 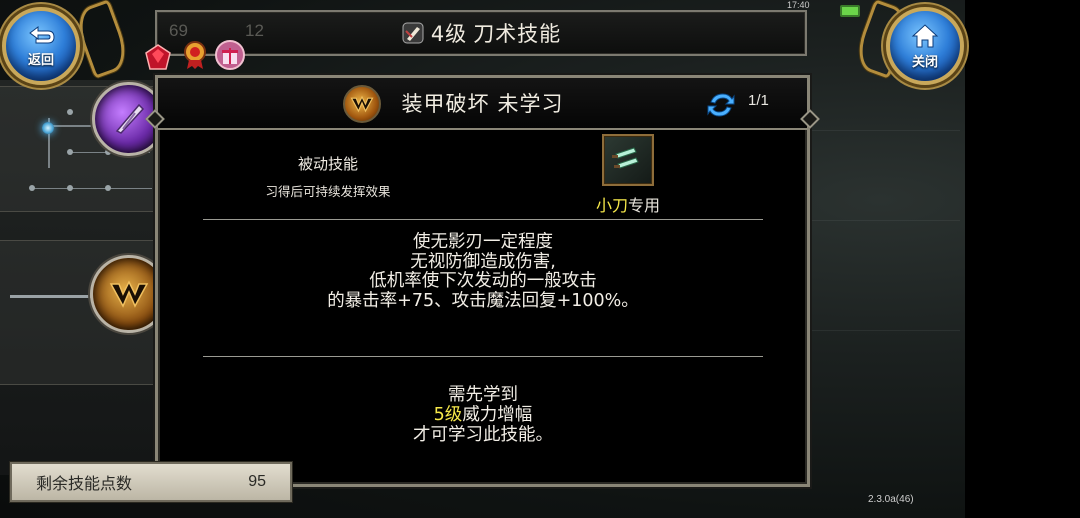 I want to click on version-label: 2.3.0a(46), so click(x=891, y=499).